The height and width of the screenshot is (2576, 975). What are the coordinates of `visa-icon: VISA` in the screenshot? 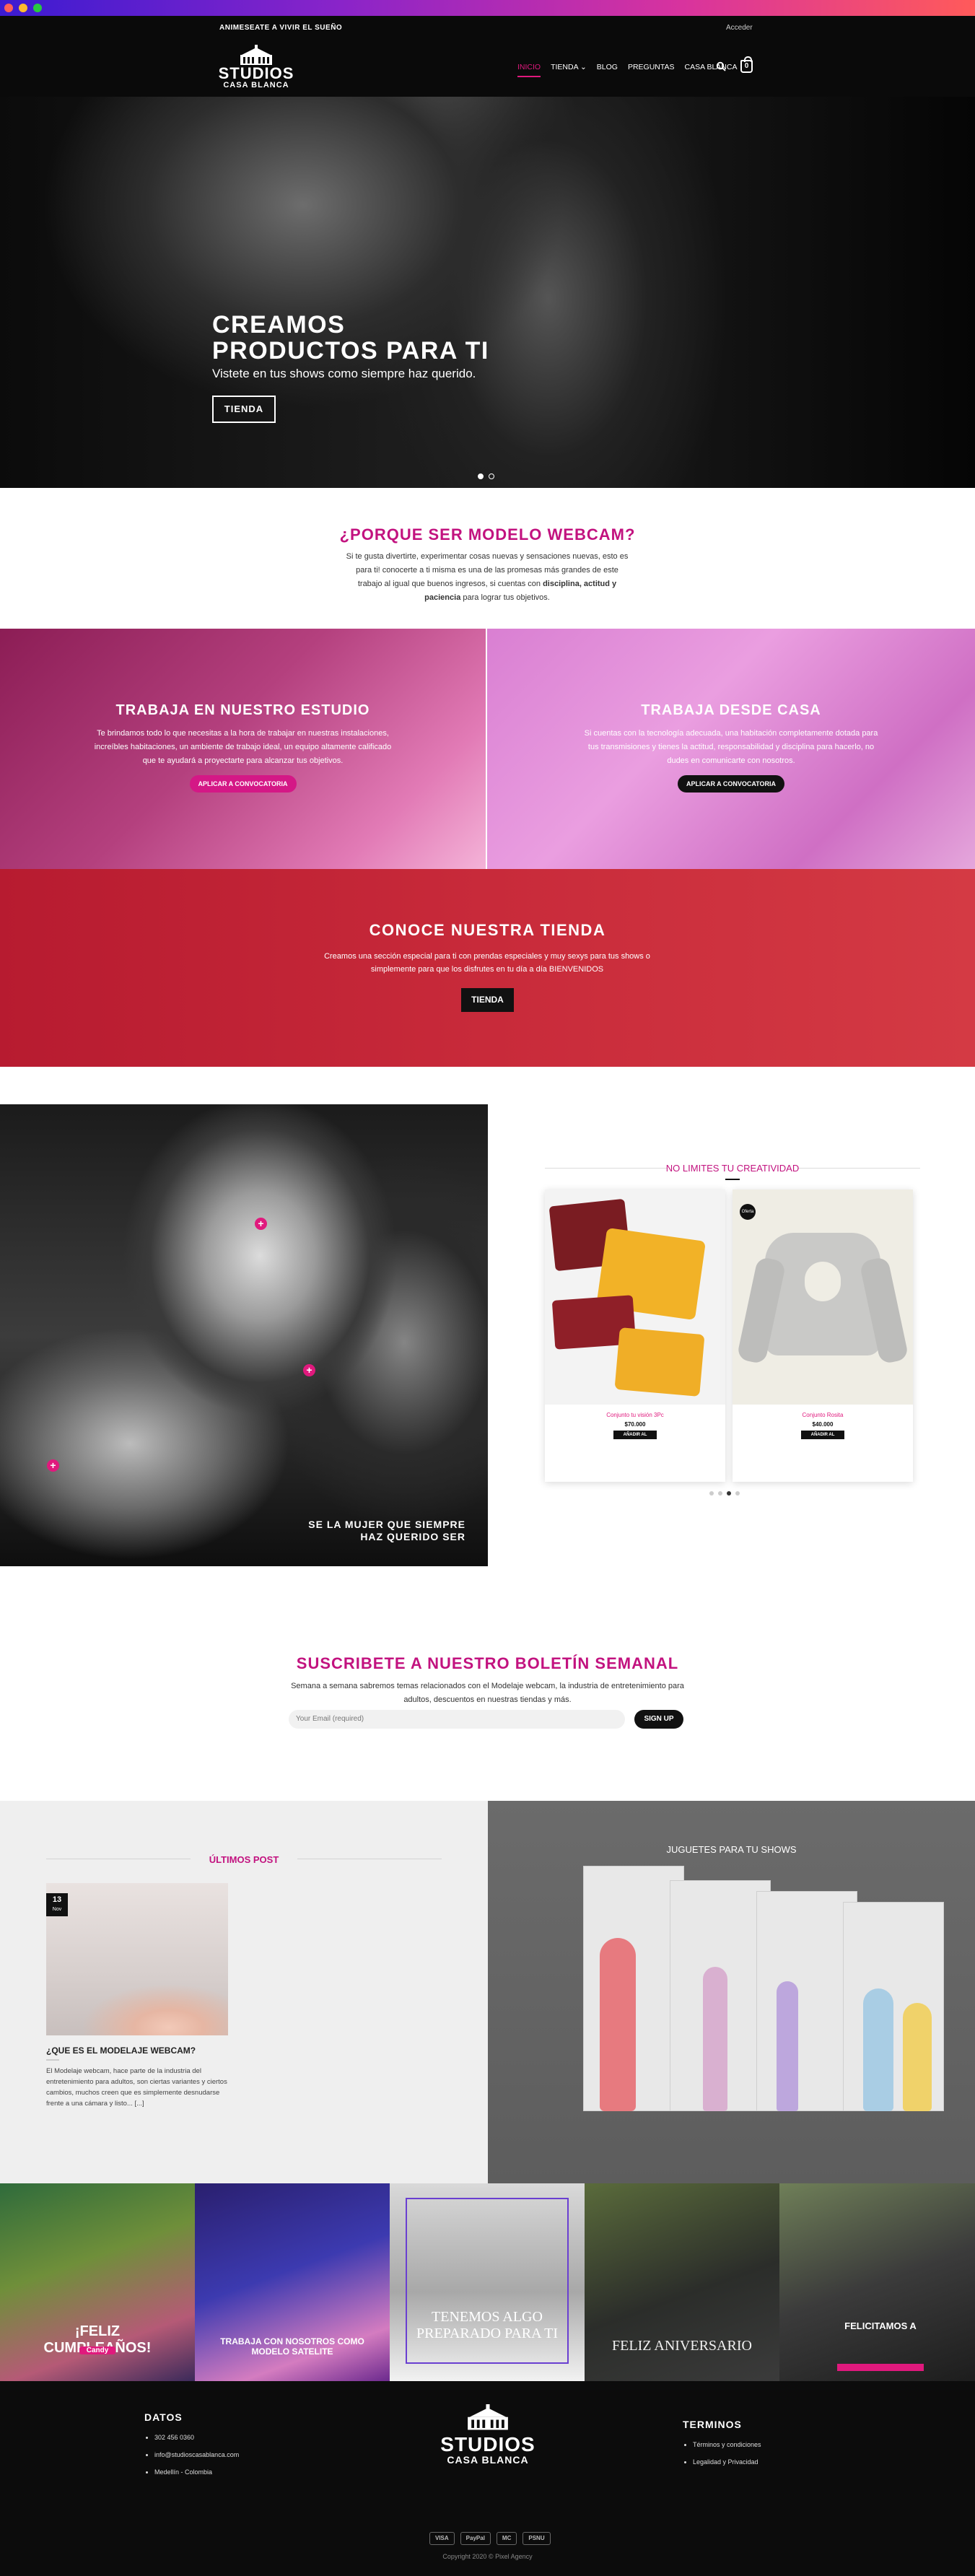 It's located at (442, 2538).